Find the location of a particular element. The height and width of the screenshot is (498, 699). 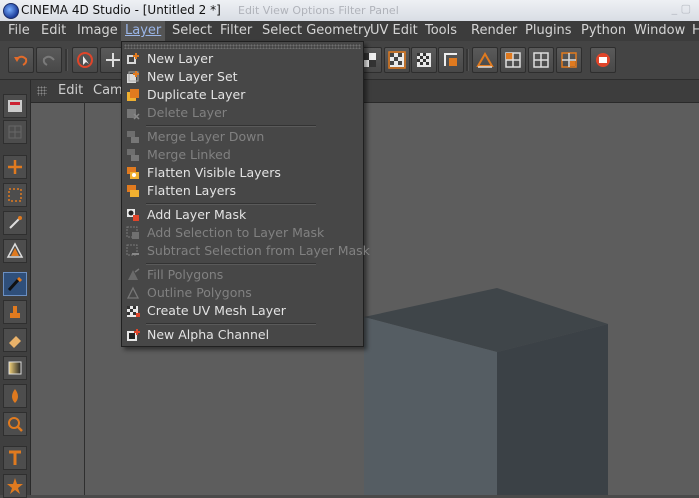

menu-render: Render is located at coordinates (494, 31).